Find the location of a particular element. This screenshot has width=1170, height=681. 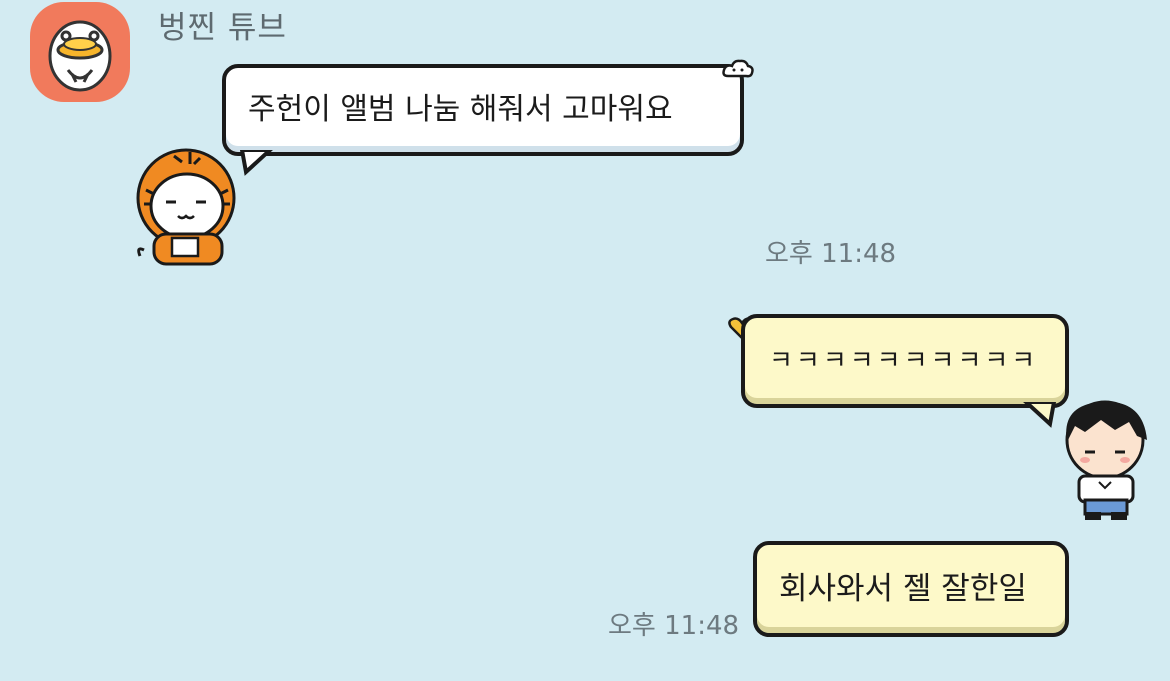

sender-avatar is located at coordinates (80, 52).